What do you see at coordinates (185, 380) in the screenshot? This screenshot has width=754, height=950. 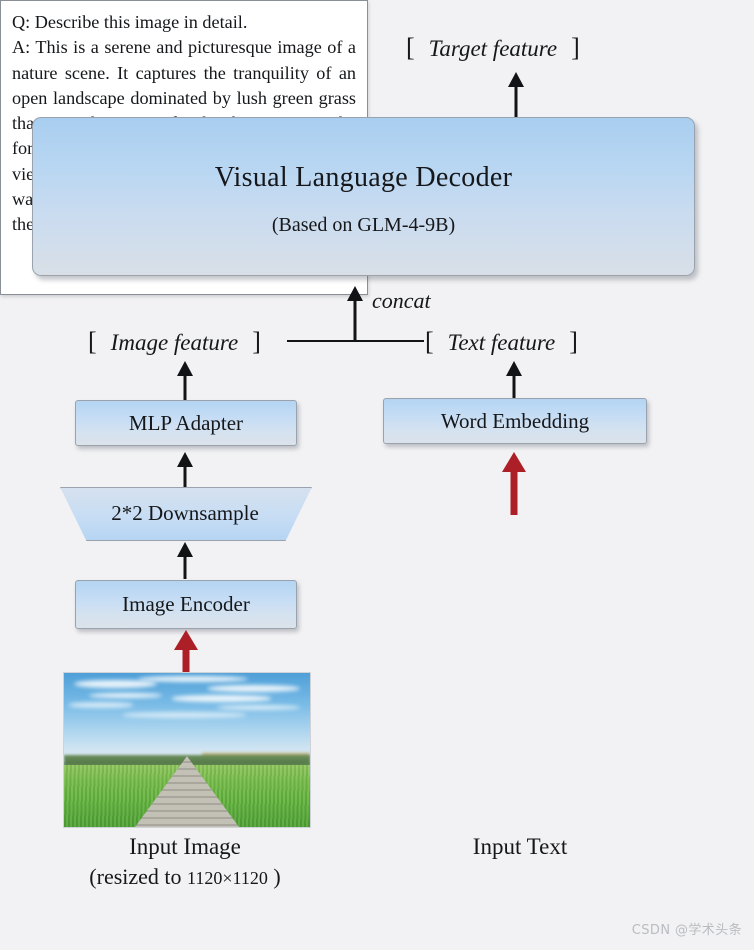 I see `arrow-mlp-to-image-feature-icon` at bounding box center [185, 380].